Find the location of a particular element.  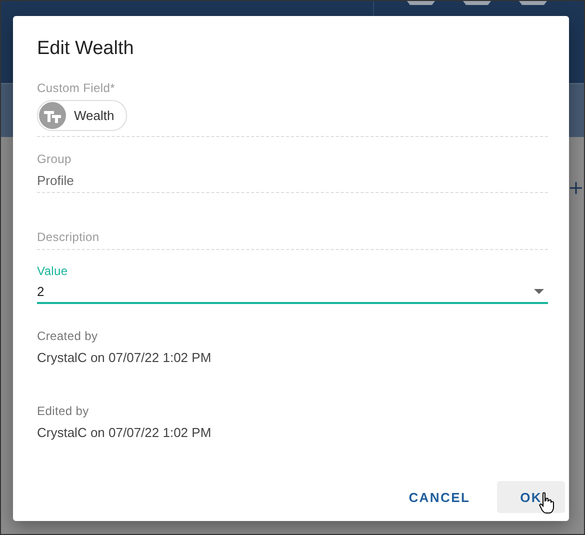

custom-field-chip: Wealth is located at coordinates (82, 115).